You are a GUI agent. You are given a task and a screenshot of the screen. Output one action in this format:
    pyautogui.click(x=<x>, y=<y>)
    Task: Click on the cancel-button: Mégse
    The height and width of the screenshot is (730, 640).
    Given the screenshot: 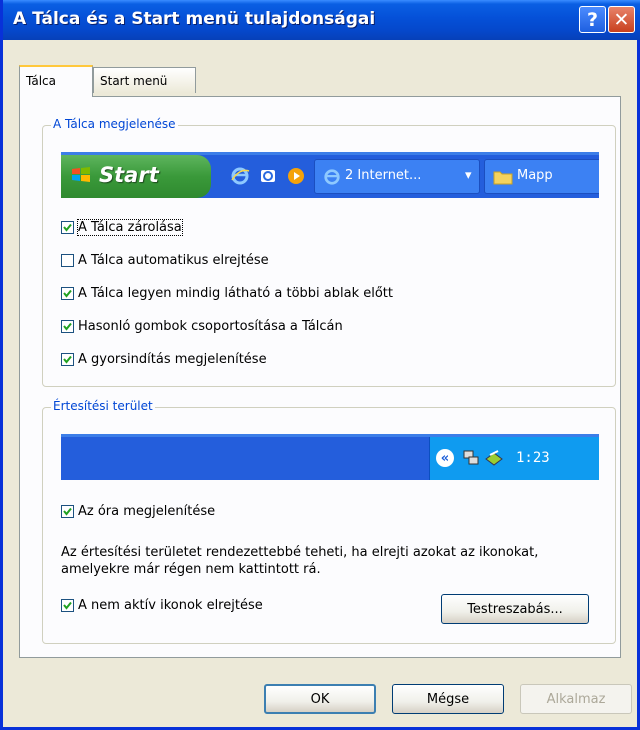 What is the action you would take?
    pyautogui.click(x=448, y=699)
    